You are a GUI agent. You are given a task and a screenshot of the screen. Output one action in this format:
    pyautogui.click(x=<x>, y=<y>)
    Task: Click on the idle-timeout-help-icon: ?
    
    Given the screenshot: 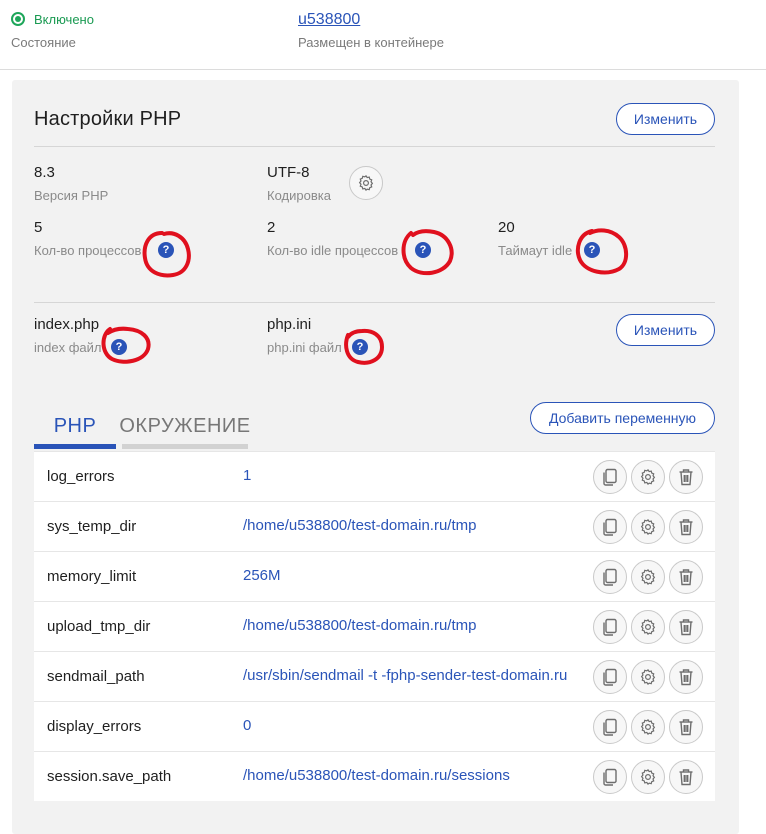 What is the action you would take?
    pyautogui.click(x=592, y=250)
    